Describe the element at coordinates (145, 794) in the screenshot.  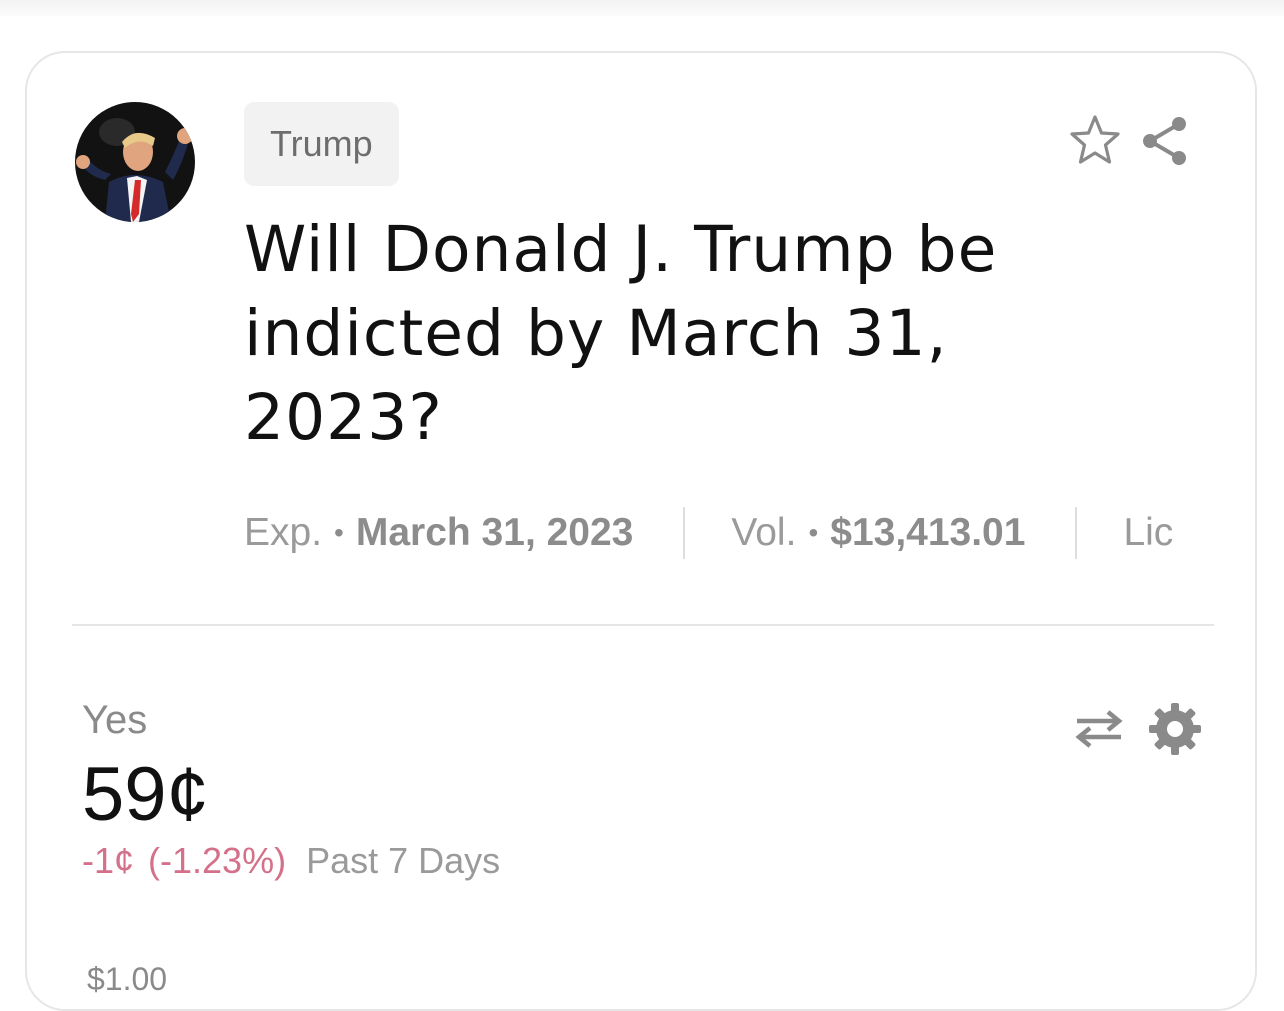
I see `outcome-price: 59¢` at that location.